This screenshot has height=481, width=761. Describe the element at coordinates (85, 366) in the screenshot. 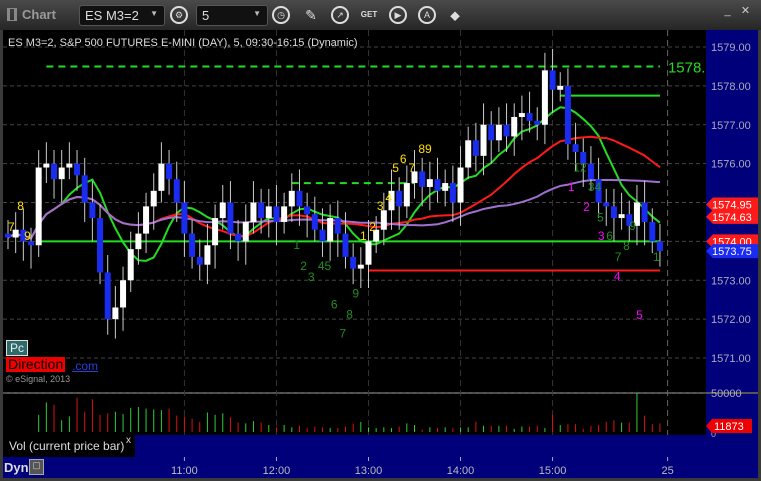

I see `direction-link: .com` at that location.